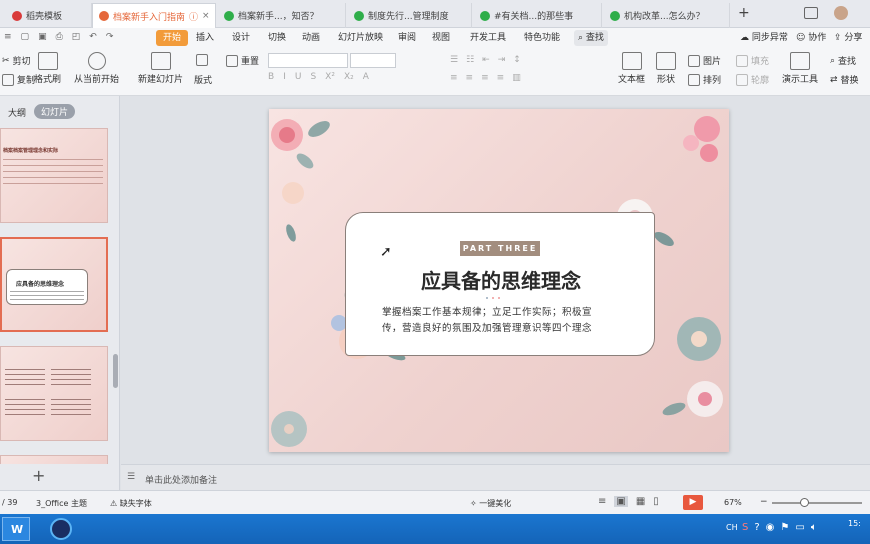 The height and width of the screenshot is (544, 870). Describe the element at coordinates (752, 60) in the screenshot. I see `fill-button: 填充` at that location.